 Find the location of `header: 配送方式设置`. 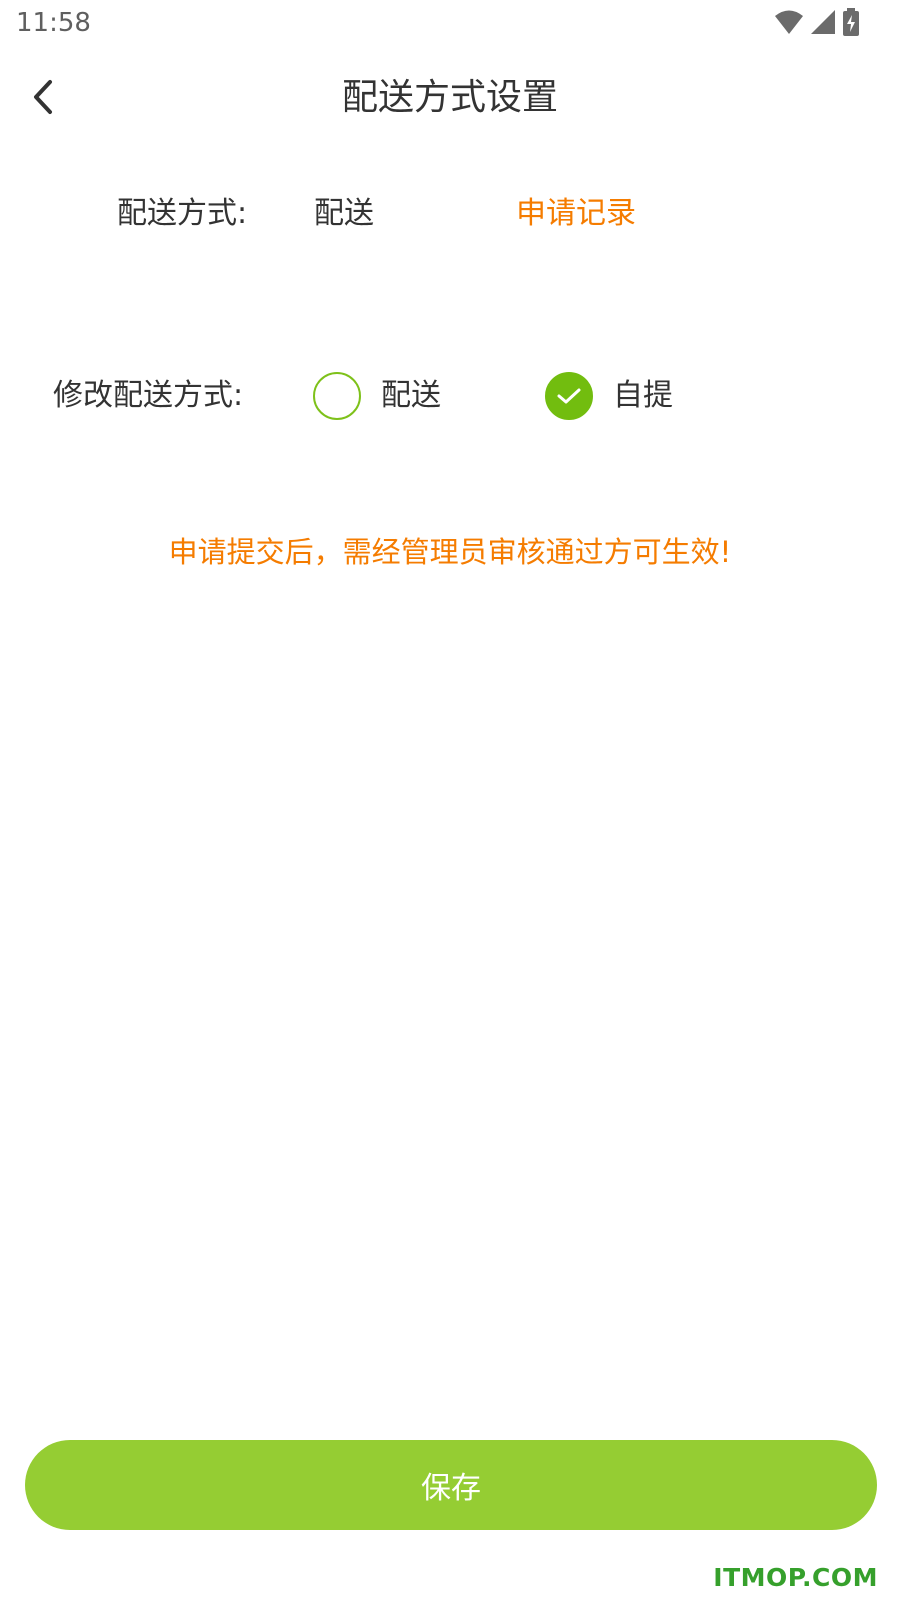

header: 配送方式设置 is located at coordinates (450, 100).